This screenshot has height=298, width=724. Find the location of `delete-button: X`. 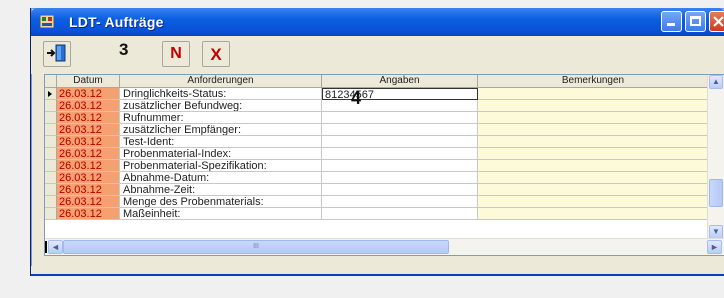

delete-button: X is located at coordinates (216, 54).